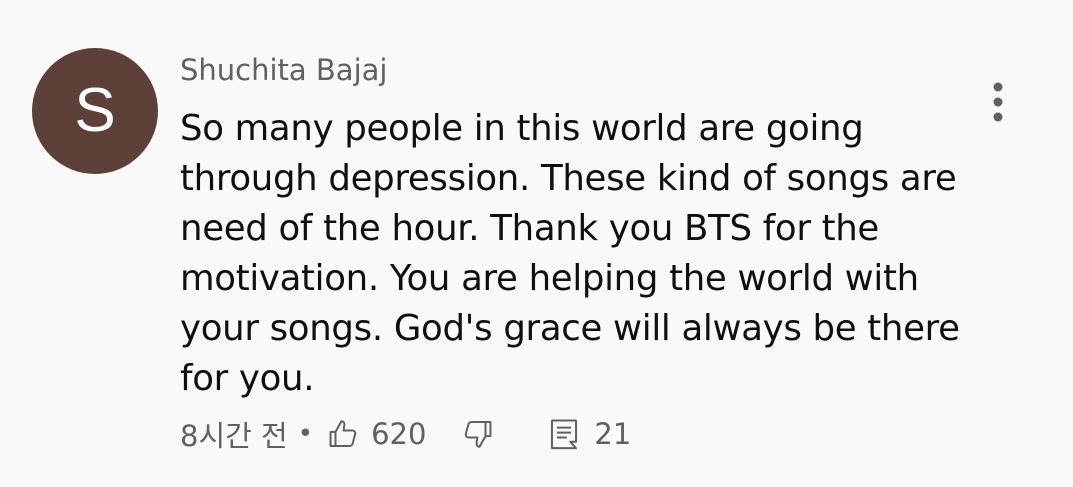  I want to click on reply-button, so click(564, 434).